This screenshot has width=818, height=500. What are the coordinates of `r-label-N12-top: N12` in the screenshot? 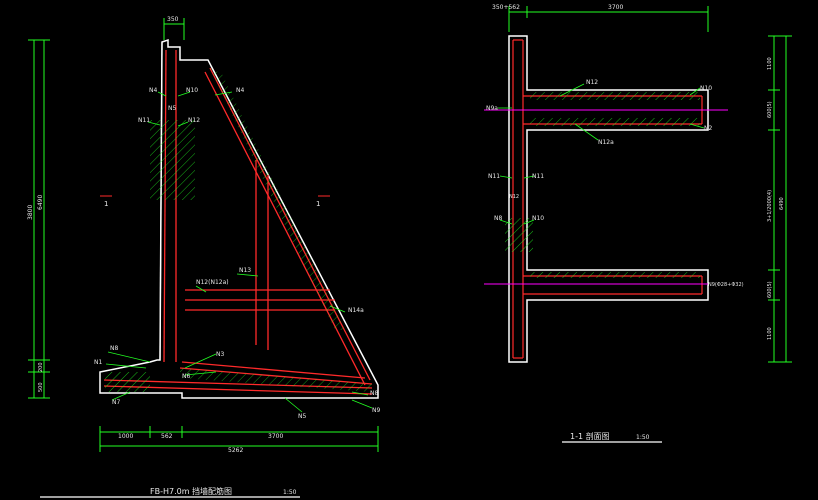 It's located at (592, 82).